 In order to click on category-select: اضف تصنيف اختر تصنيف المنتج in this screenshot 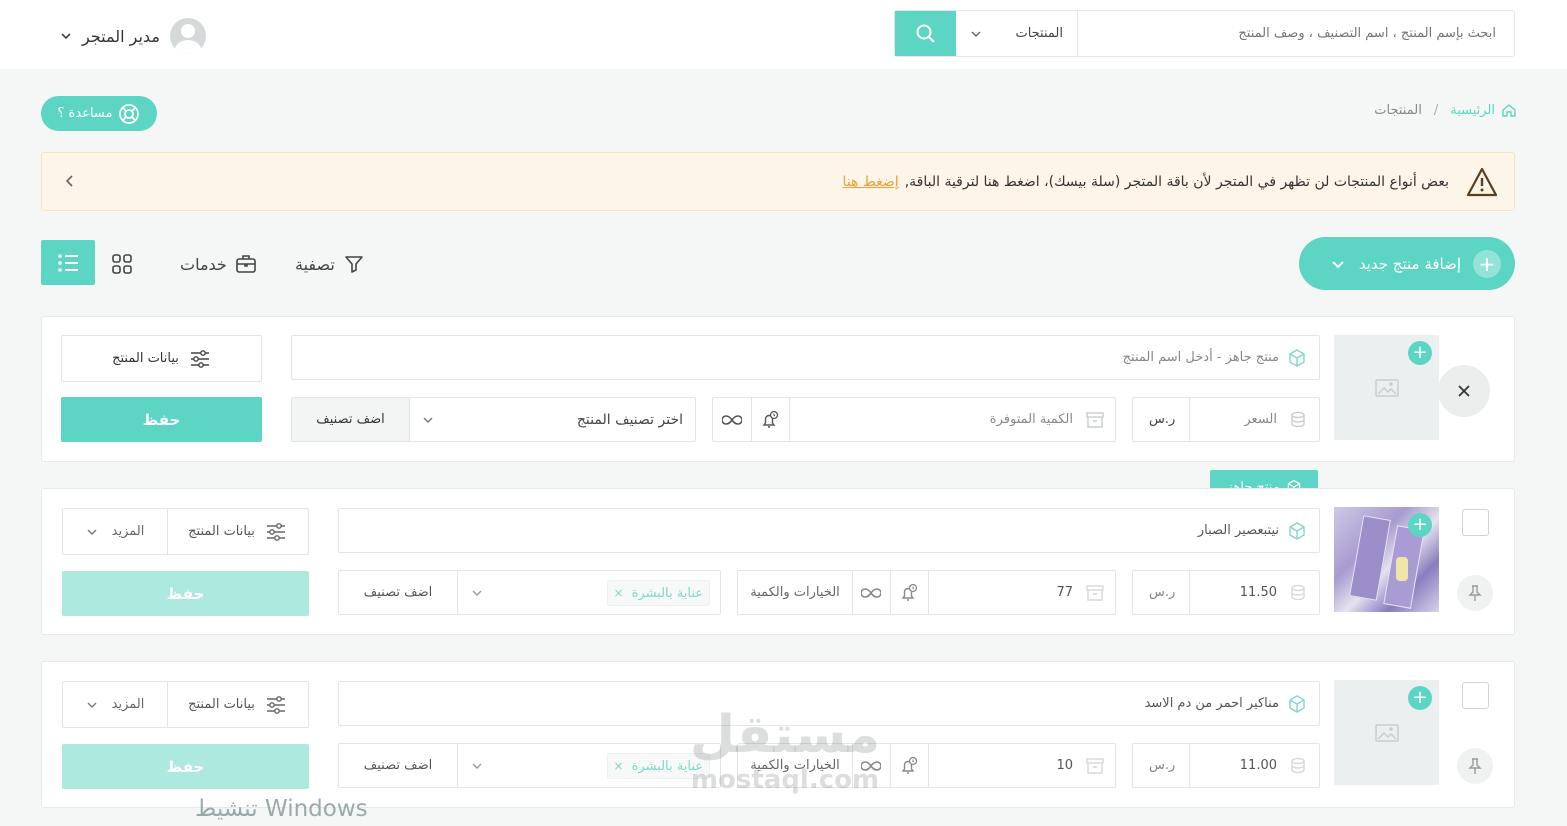, I will do `click(493, 419)`.